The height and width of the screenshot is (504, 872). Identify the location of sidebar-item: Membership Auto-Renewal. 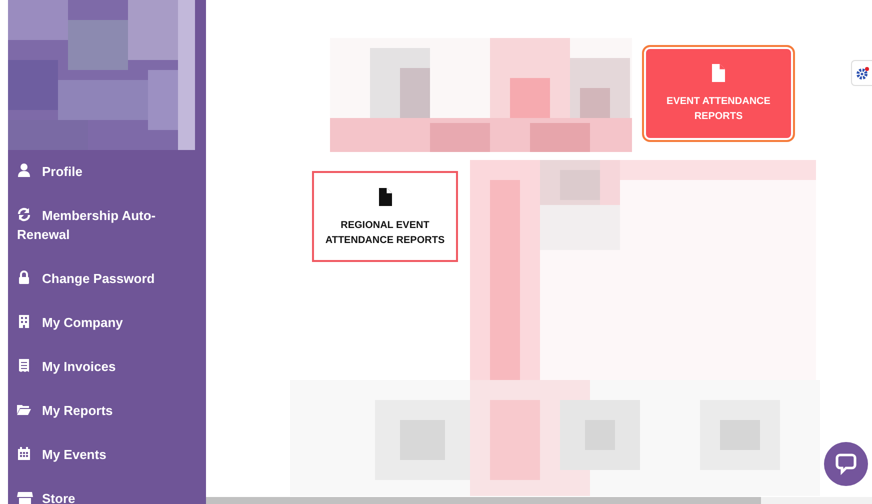
(107, 235).